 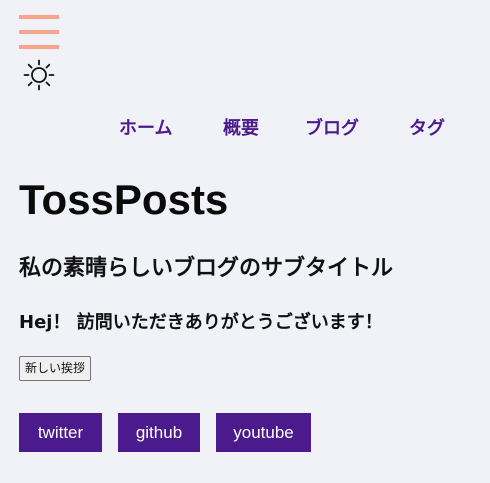 I want to click on youtube-link: youtube, so click(x=263, y=432).